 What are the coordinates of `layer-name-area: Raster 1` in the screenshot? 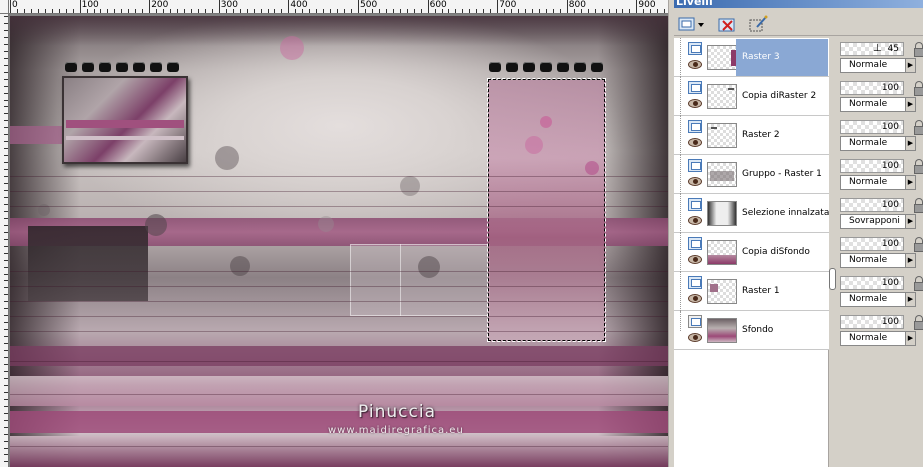 It's located at (782, 291).